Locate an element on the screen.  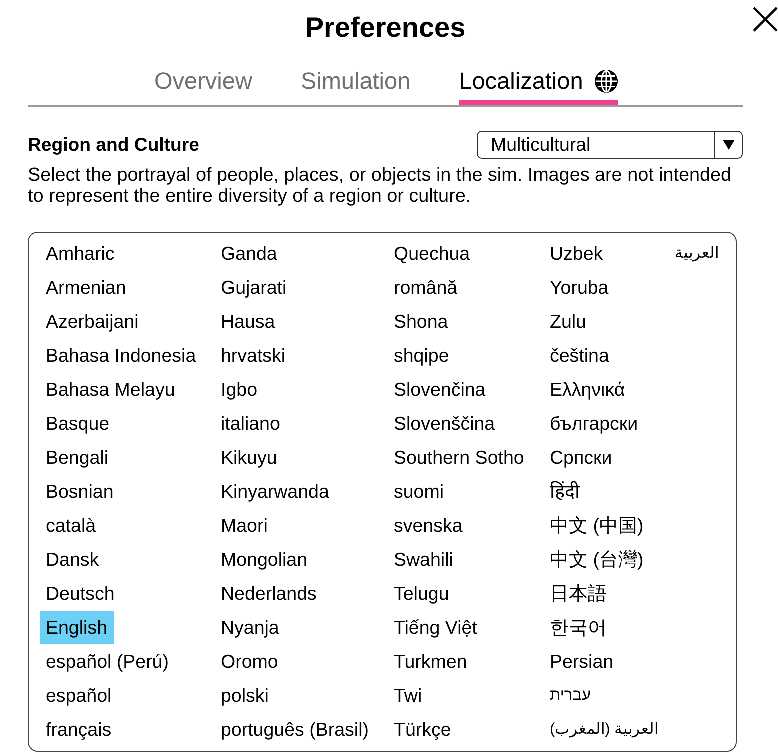
description-text: Select the portrayal of people, places, or objects in the sim. Images are not intended to represent the entire diversity of a region or culture. is located at coordinates (380, 185).